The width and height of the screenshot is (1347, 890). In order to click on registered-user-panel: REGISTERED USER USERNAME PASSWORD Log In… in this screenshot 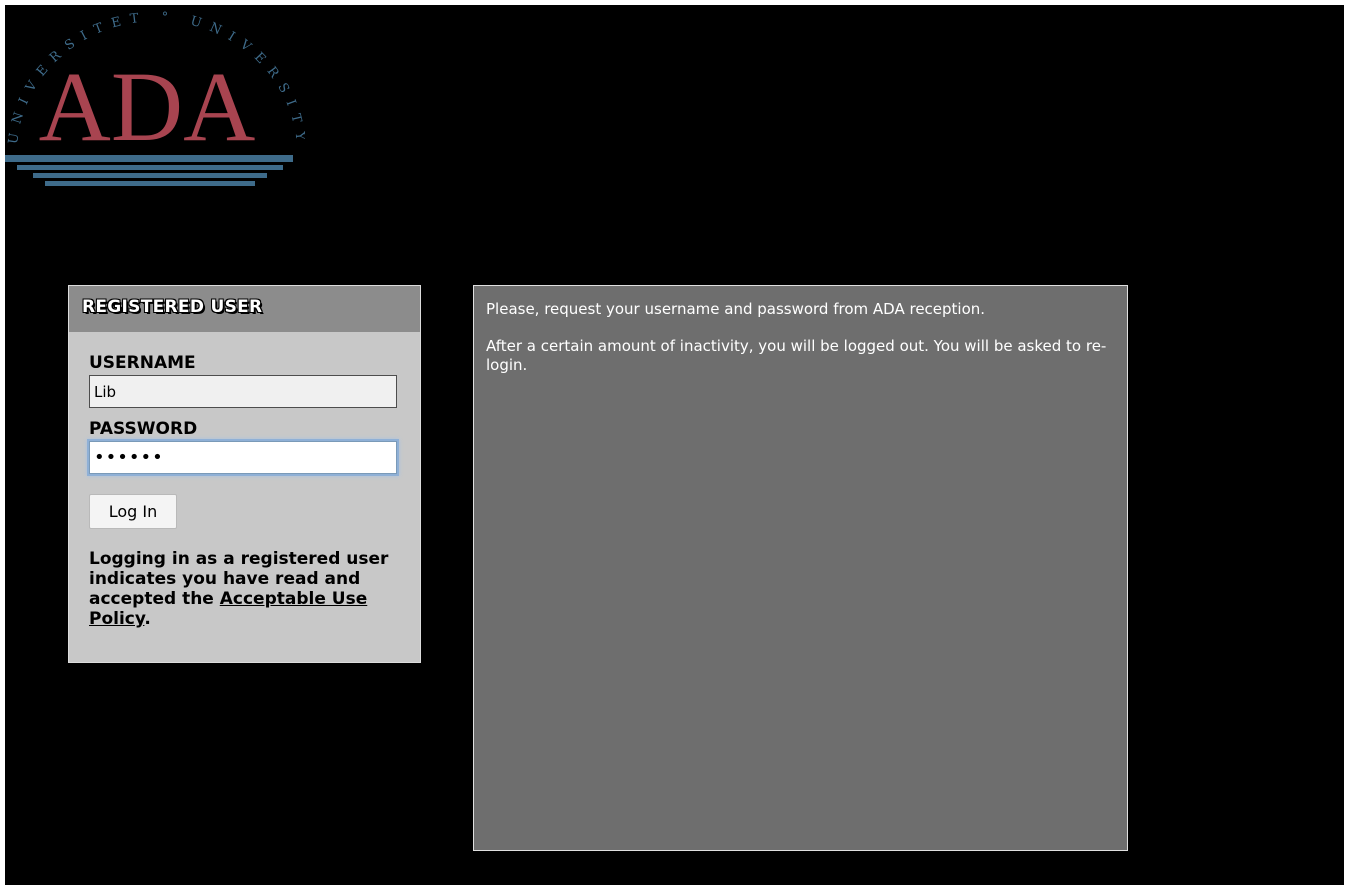, I will do `click(244, 474)`.